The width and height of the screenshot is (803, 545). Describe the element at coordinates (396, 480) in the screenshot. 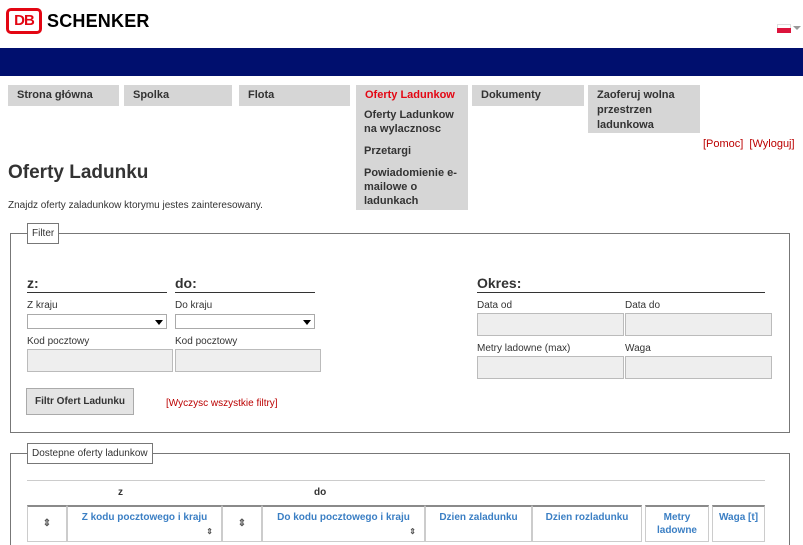

I see `table-top-divider` at that location.